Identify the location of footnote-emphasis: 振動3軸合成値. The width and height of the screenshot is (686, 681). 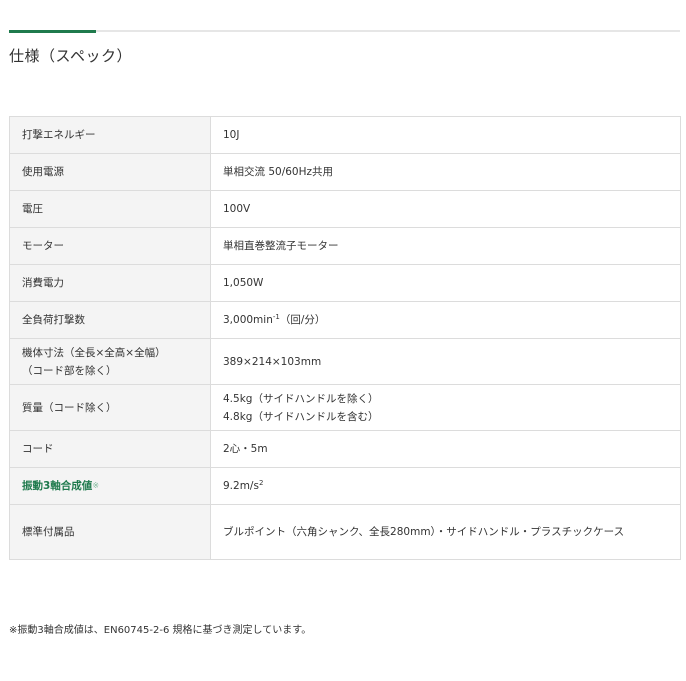
(50, 630).